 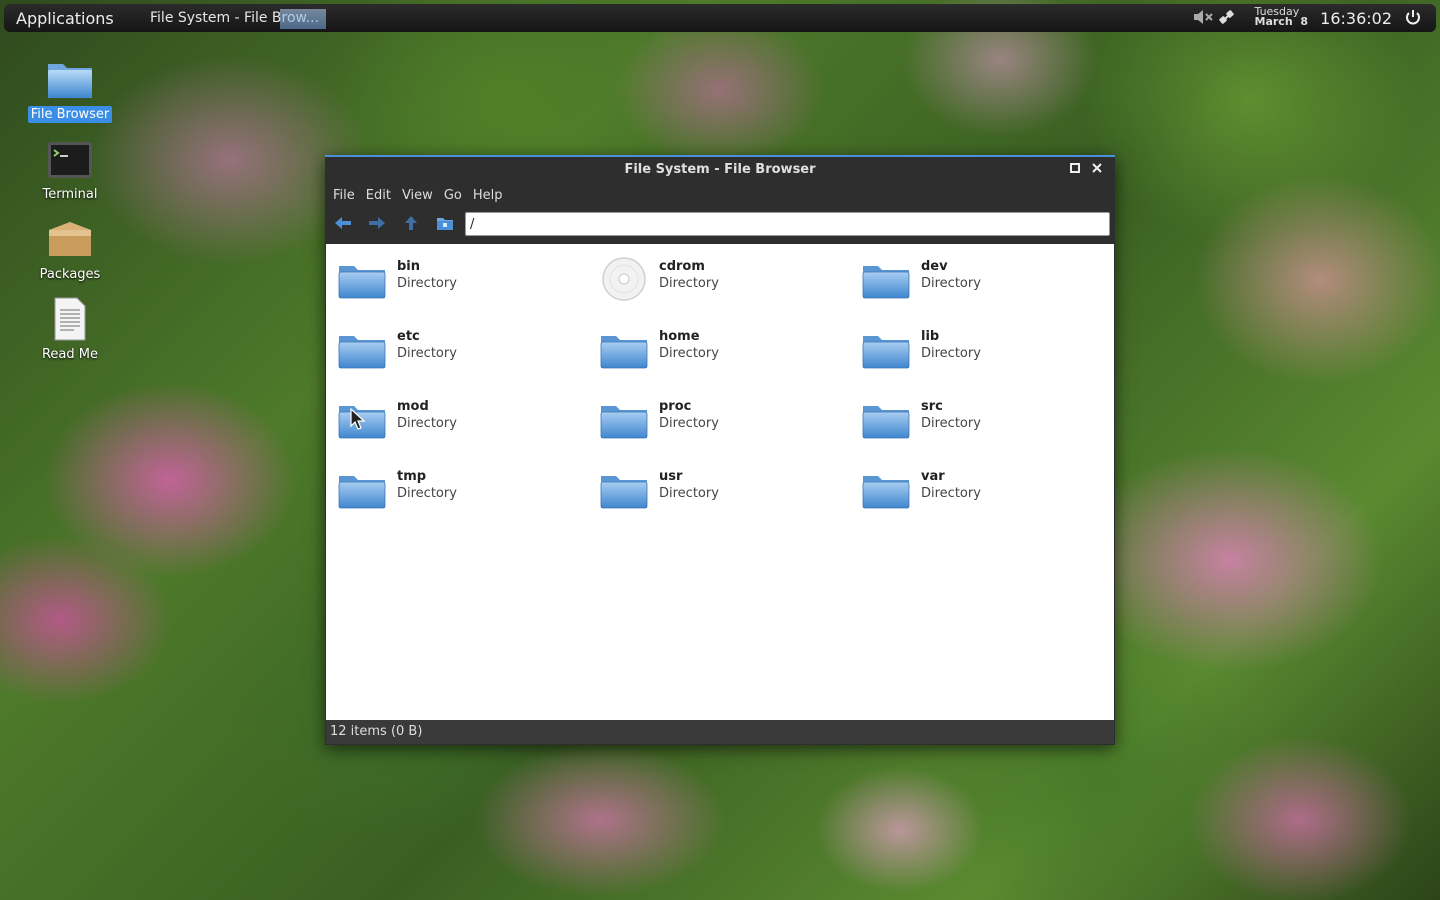 What do you see at coordinates (417, 195) in the screenshot?
I see `menu-view: View` at bounding box center [417, 195].